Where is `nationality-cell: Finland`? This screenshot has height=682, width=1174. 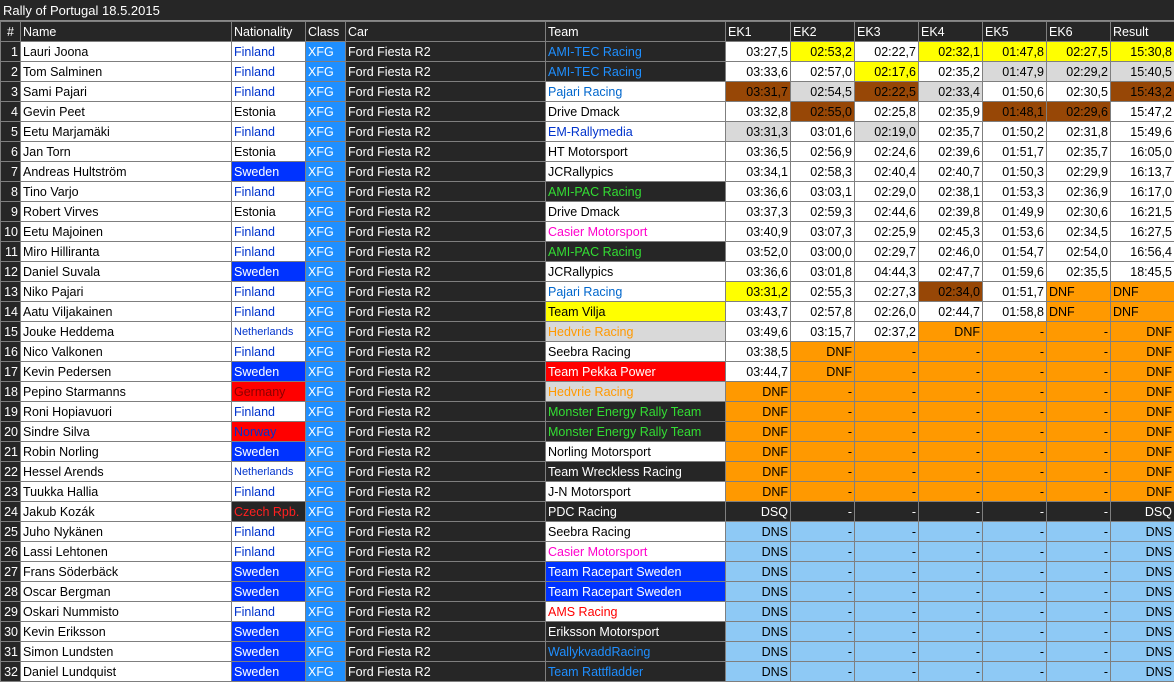
nationality-cell: Finland is located at coordinates (269, 532).